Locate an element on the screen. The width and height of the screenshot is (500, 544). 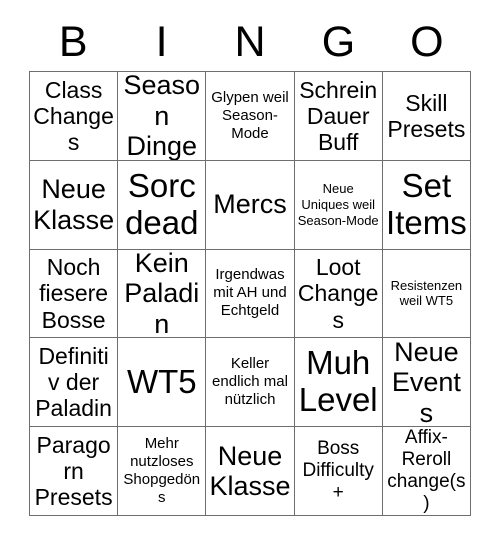
bingo-cell: Affix-Reroll change(s) is located at coordinates (426, 471).